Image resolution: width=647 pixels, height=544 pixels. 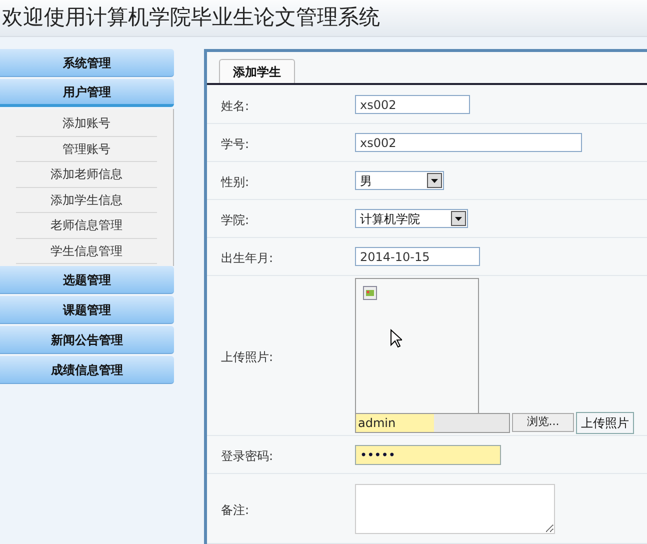 What do you see at coordinates (235, 509) in the screenshot?
I see `field-label: 备注:` at bounding box center [235, 509].